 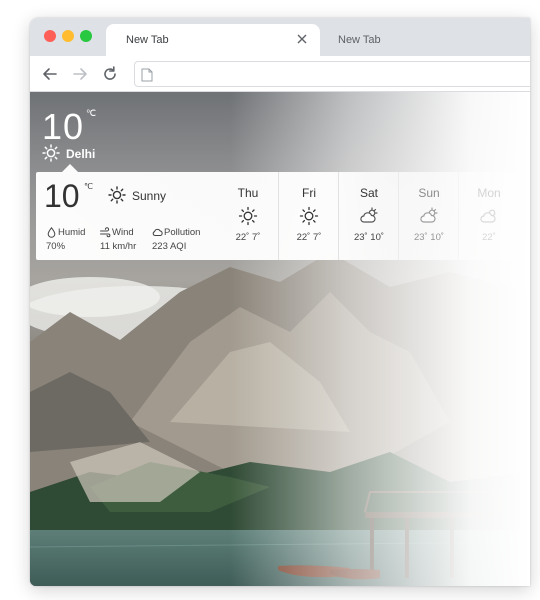 What do you see at coordinates (110, 74) in the screenshot?
I see `reload-icon` at bounding box center [110, 74].